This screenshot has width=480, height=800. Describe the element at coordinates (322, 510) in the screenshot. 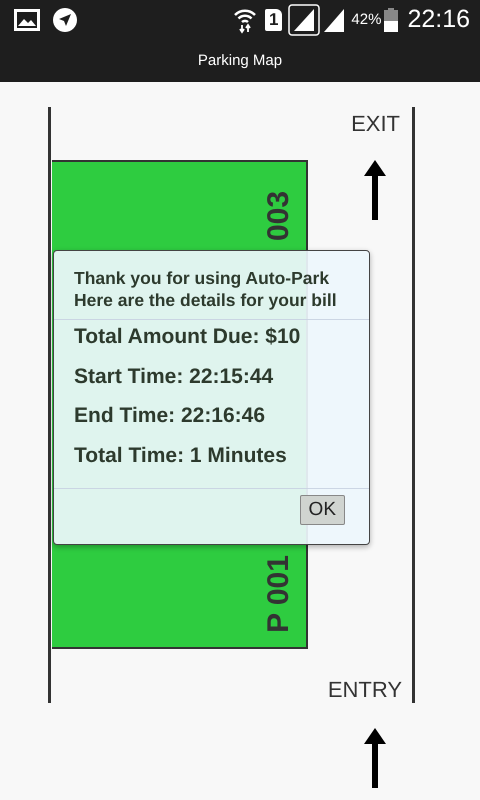

I see `ok-button: OK` at that location.